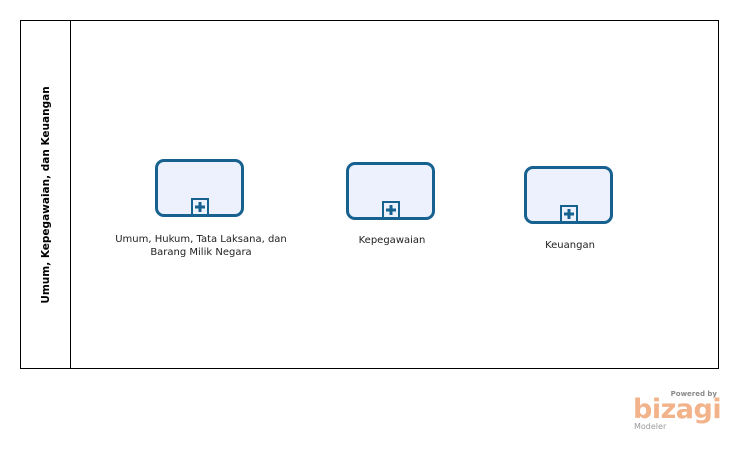 The width and height of the screenshot is (740, 463). What do you see at coordinates (201, 239) in the screenshot?
I see `label-line-1: Umum, Hukum, Tata Laksana, dan` at bounding box center [201, 239].